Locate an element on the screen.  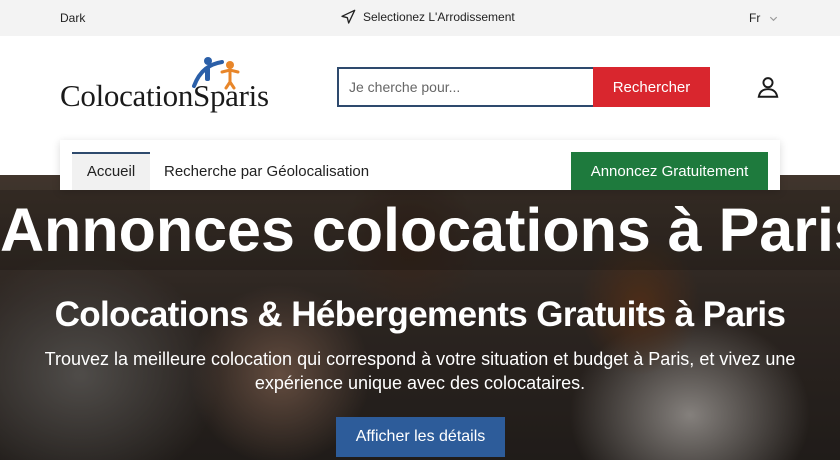
search-bar: Rechercher is located at coordinates (523, 87).